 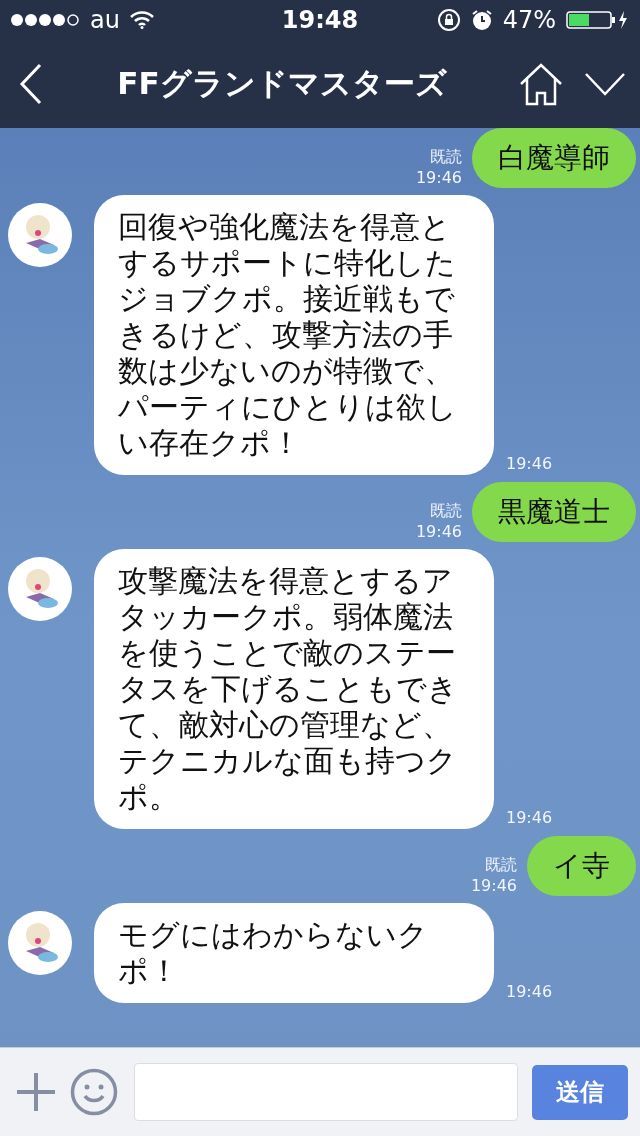 What do you see at coordinates (598, 20) in the screenshot?
I see `battery-charging-icon` at bounding box center [598, 20].